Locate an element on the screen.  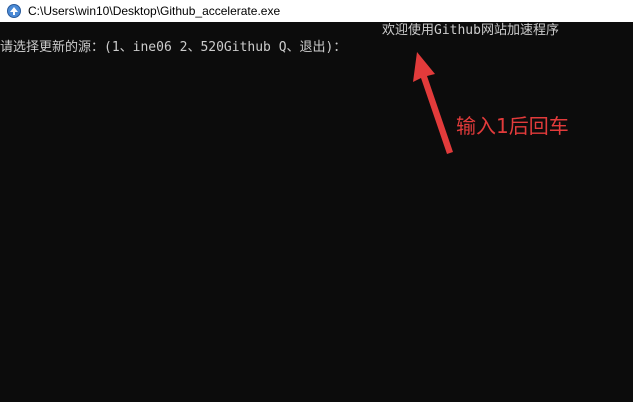
welcome-message: 欢迎使用Github网站加速程序 is located at coordinates (470, 30).